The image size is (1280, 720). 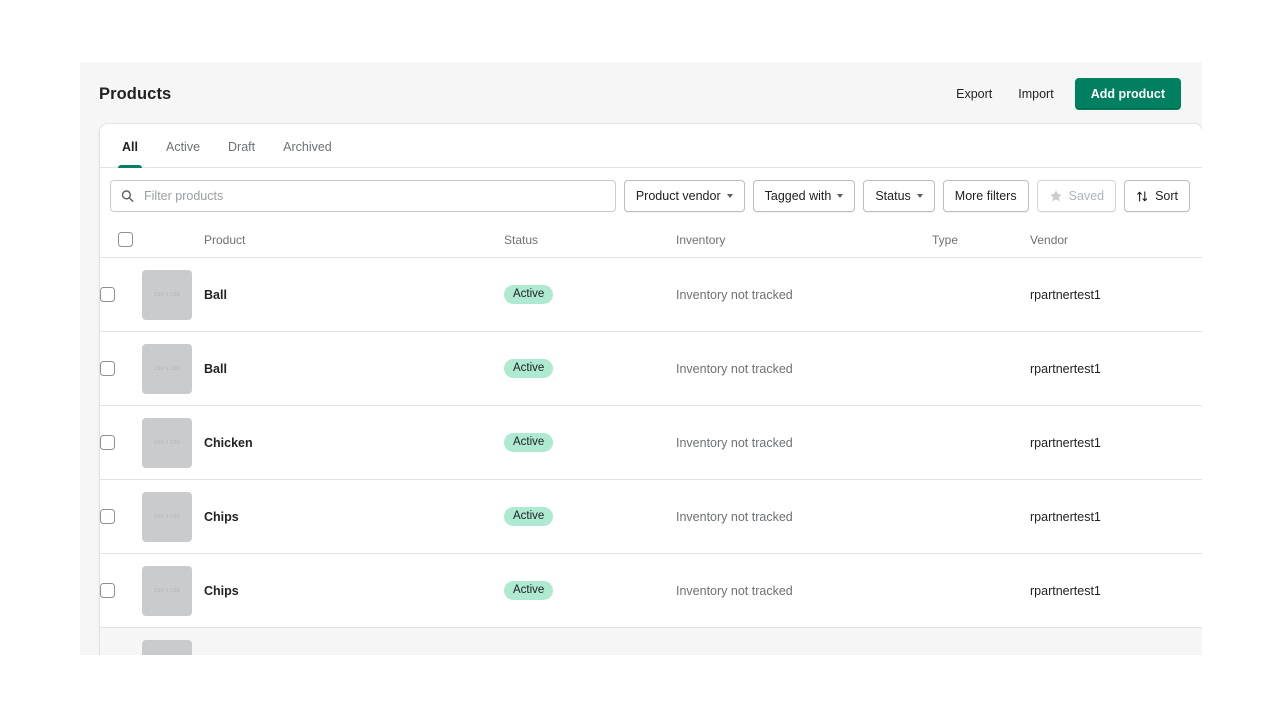 I want to click on column-header-status: Status, so click(x=590, y=240).